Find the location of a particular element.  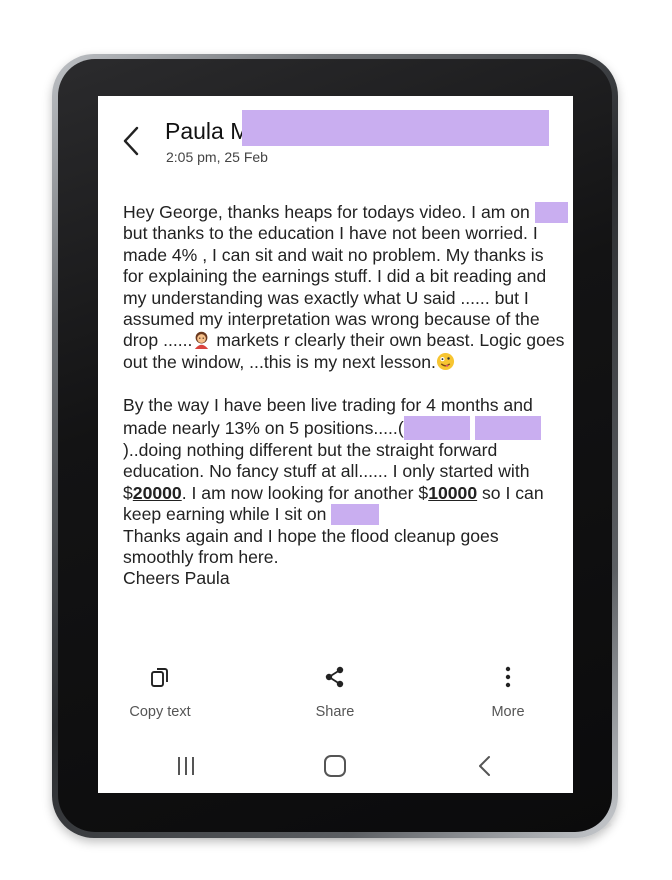

system-navigation-bar is located at coordinates (335, 766).